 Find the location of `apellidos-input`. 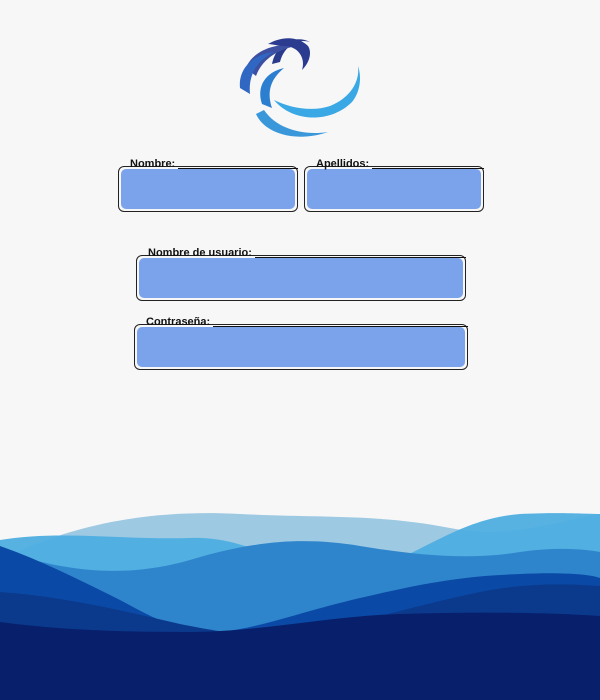

apellidos-input is located at coordinates (394, 189).